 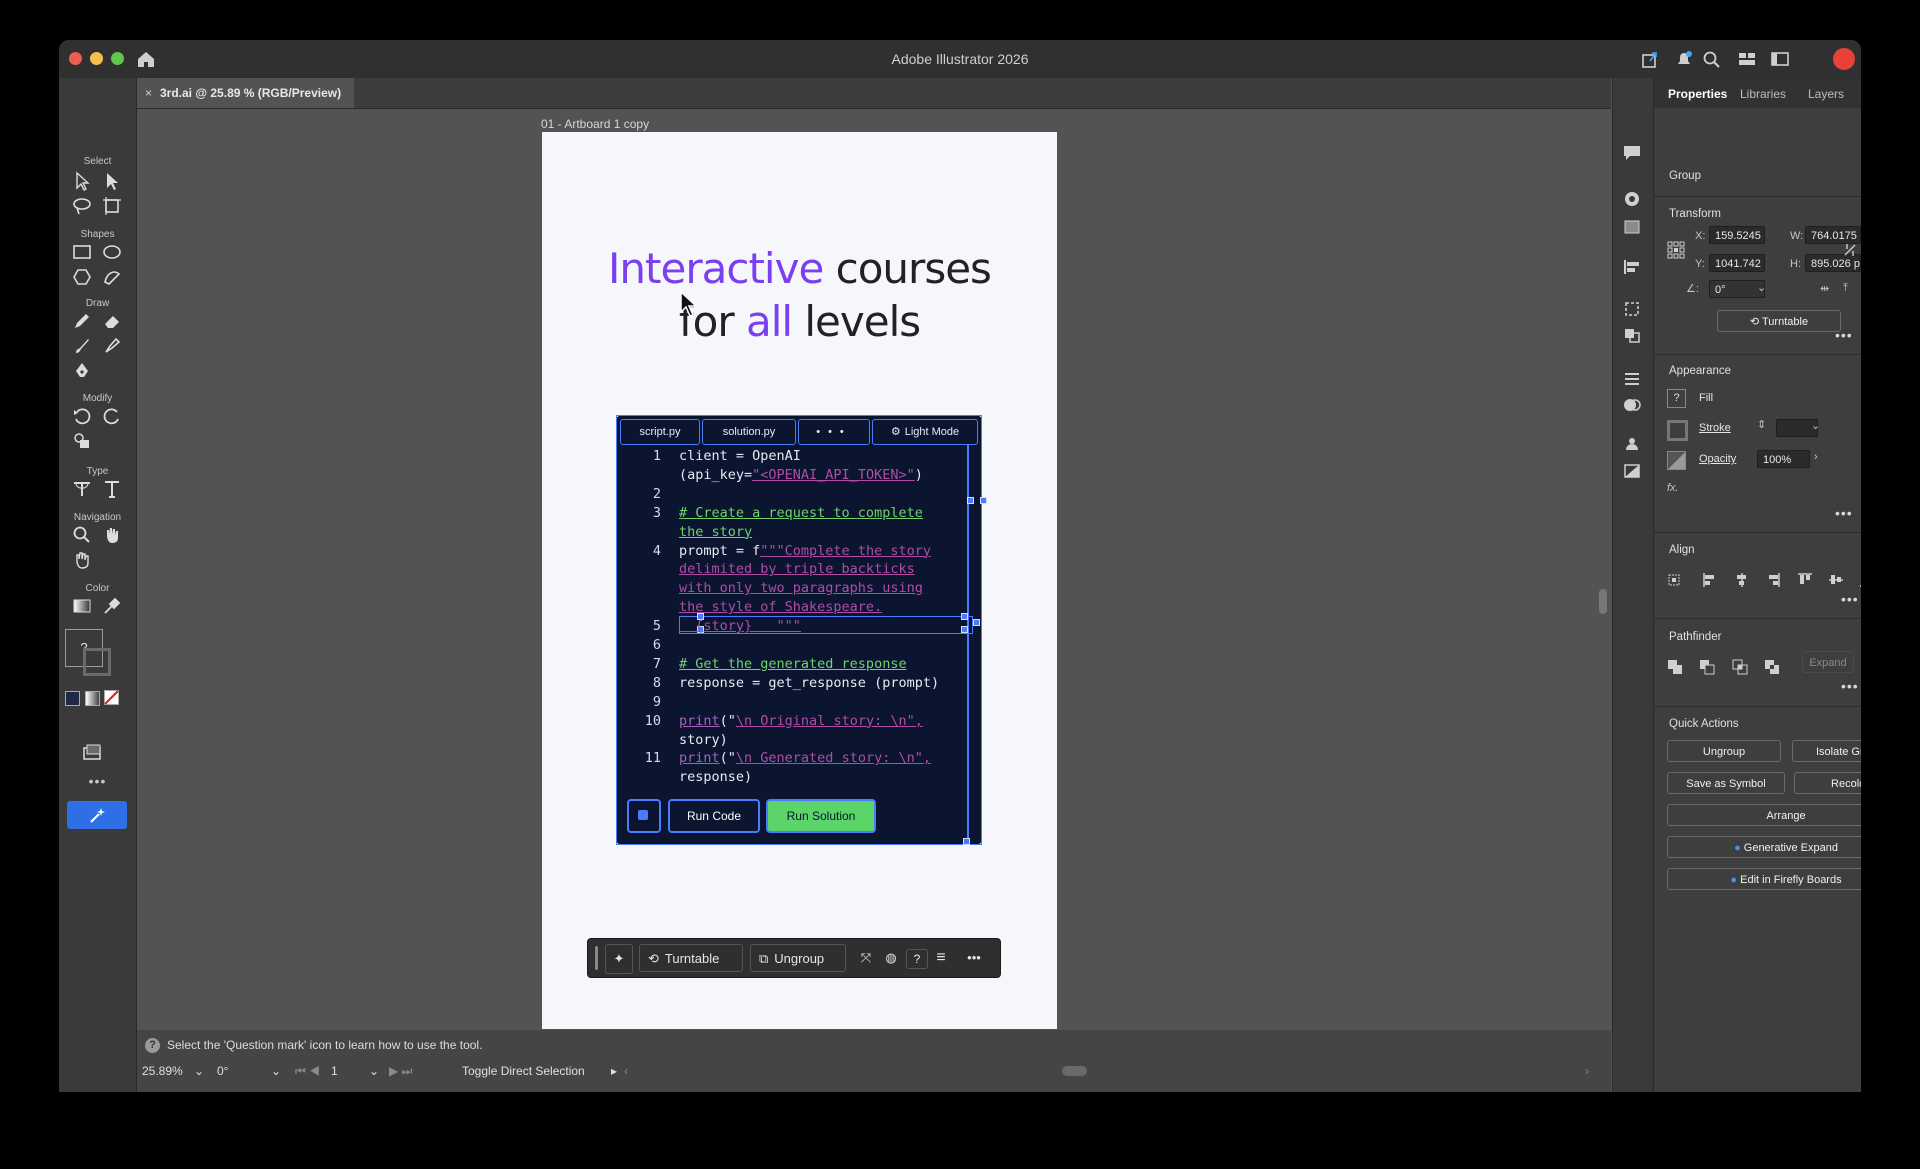 I want to click on hand-tool-icon, so click(x=112, y=535).